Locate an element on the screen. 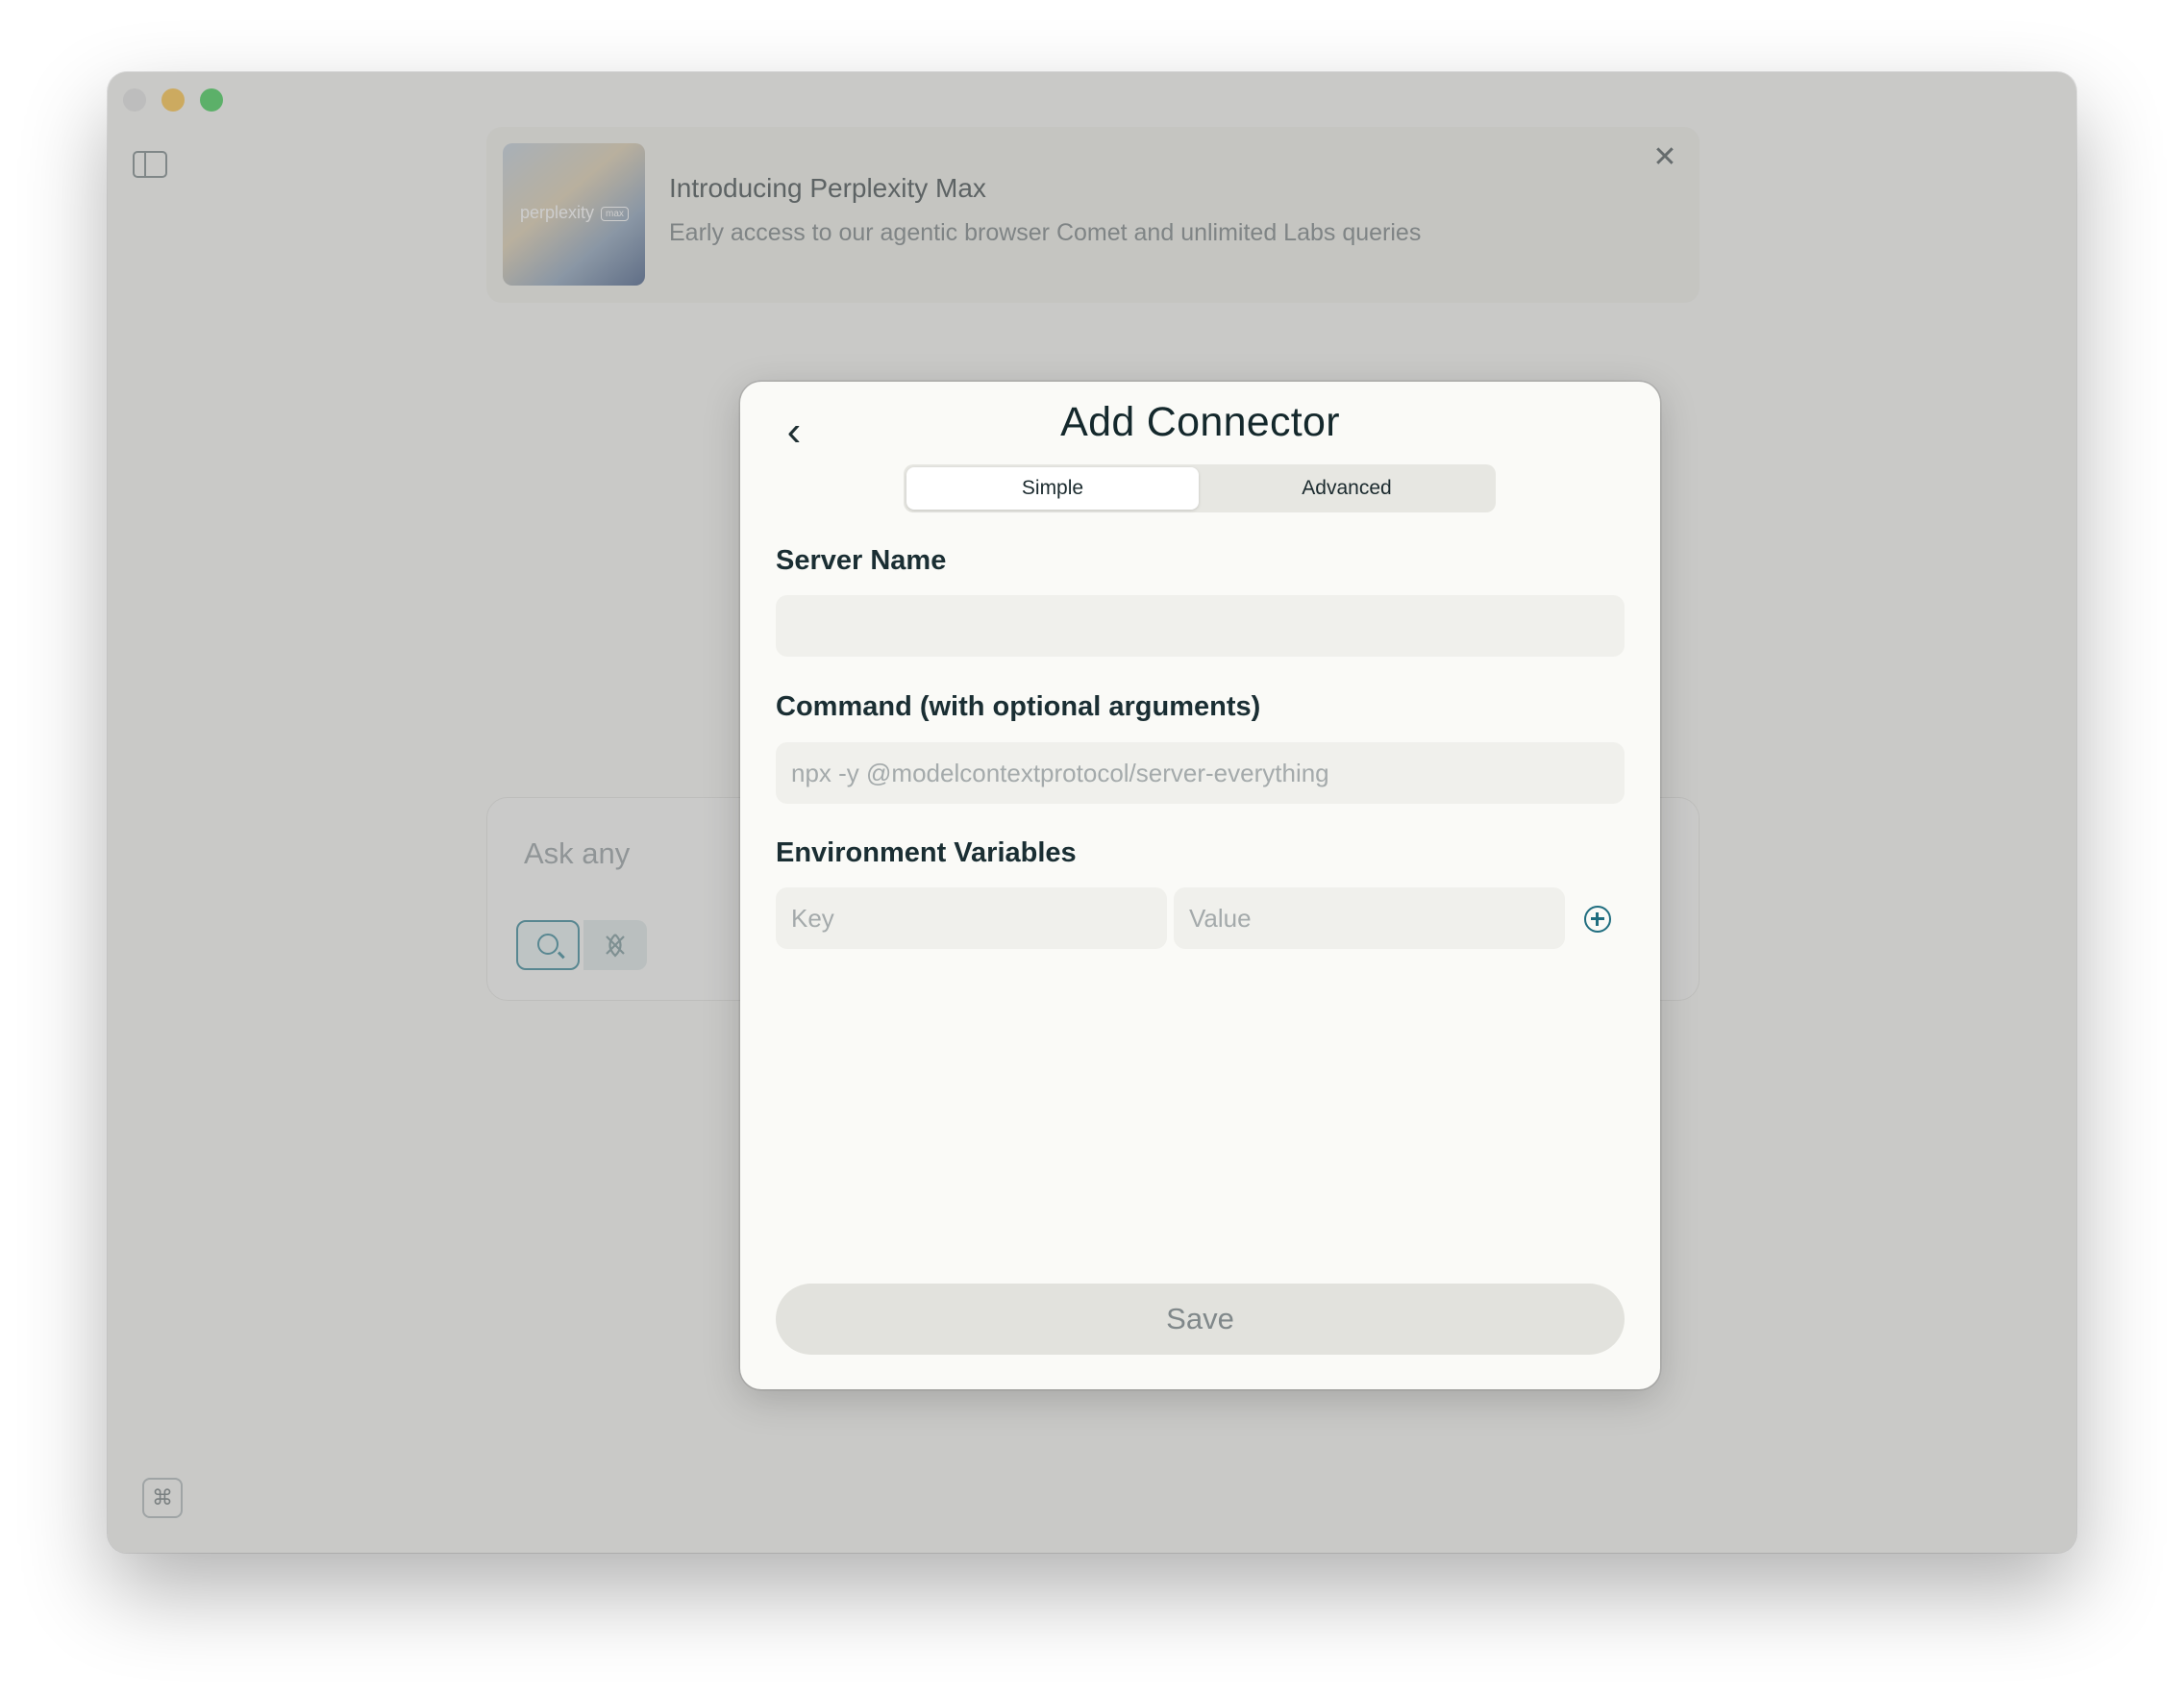 This screenshot has width=2184, height=1696. env-value-input is located at coordinates (1370, 918).